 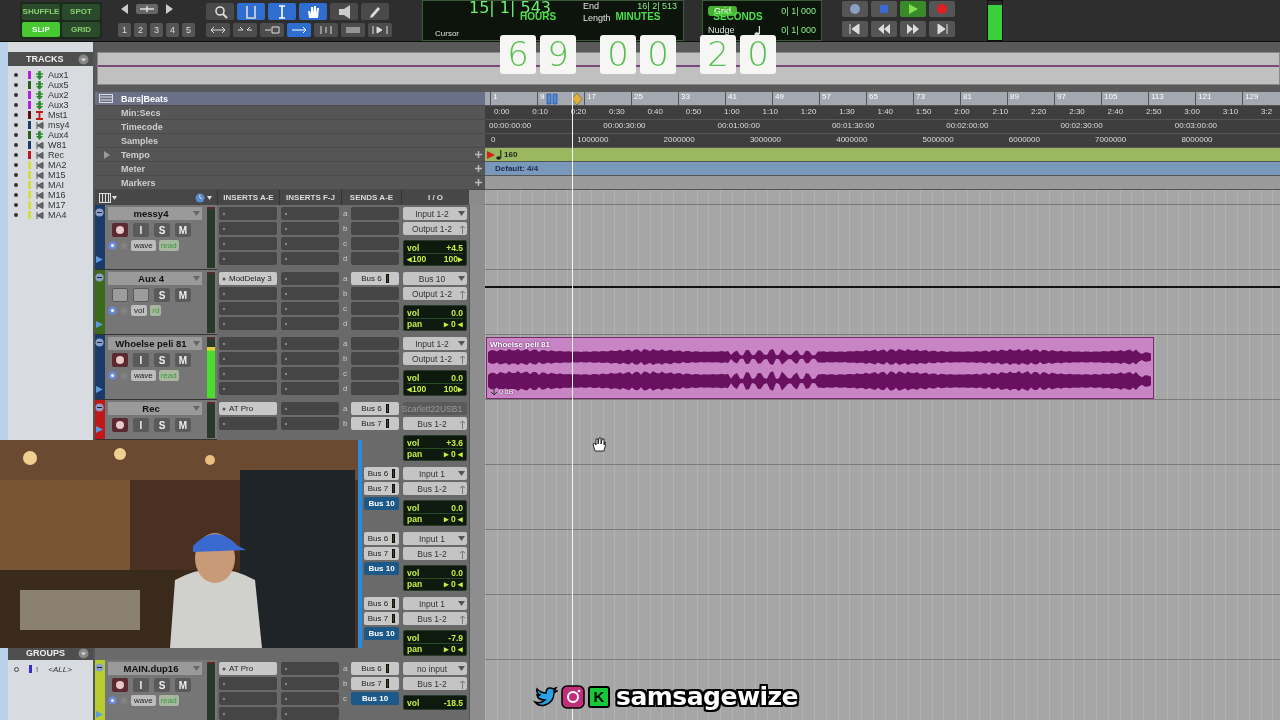 I want to click on clock-icon, so click(x=204, y=197).